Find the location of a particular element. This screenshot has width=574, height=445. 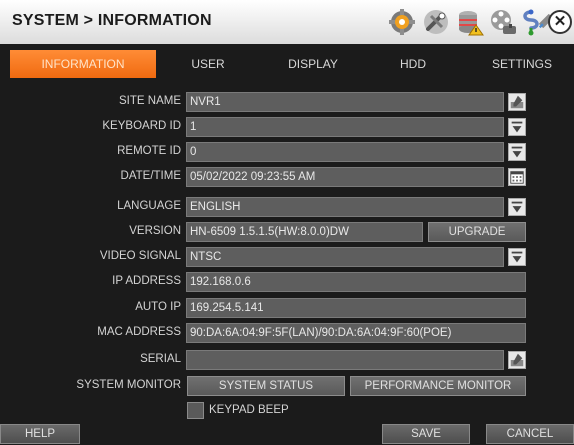

close-button: ✕ is located at coordinates (560, 22).